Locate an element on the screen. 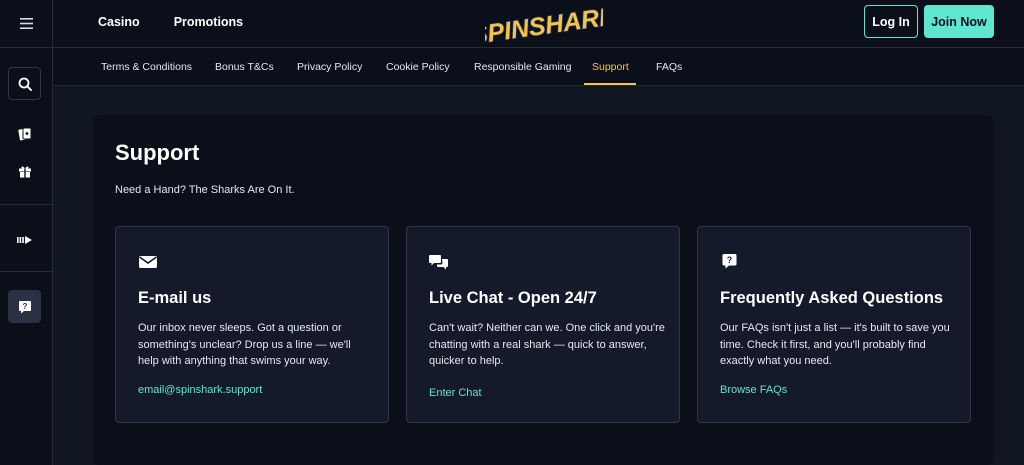 This screenshot has height=465, width=1024. tab-terms-conditions: Terms & Conditions is located at coordinates (146, 67).